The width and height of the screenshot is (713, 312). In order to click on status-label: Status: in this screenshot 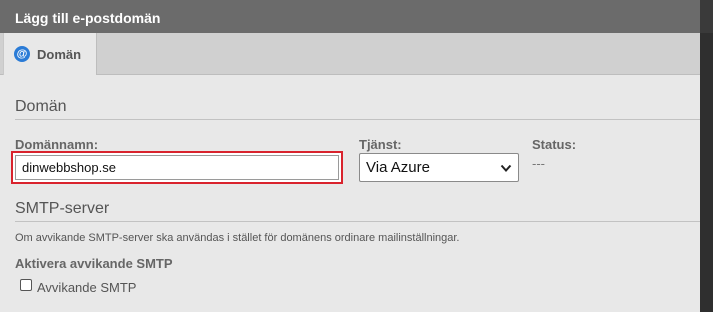, I will do `click(554, 144)`.